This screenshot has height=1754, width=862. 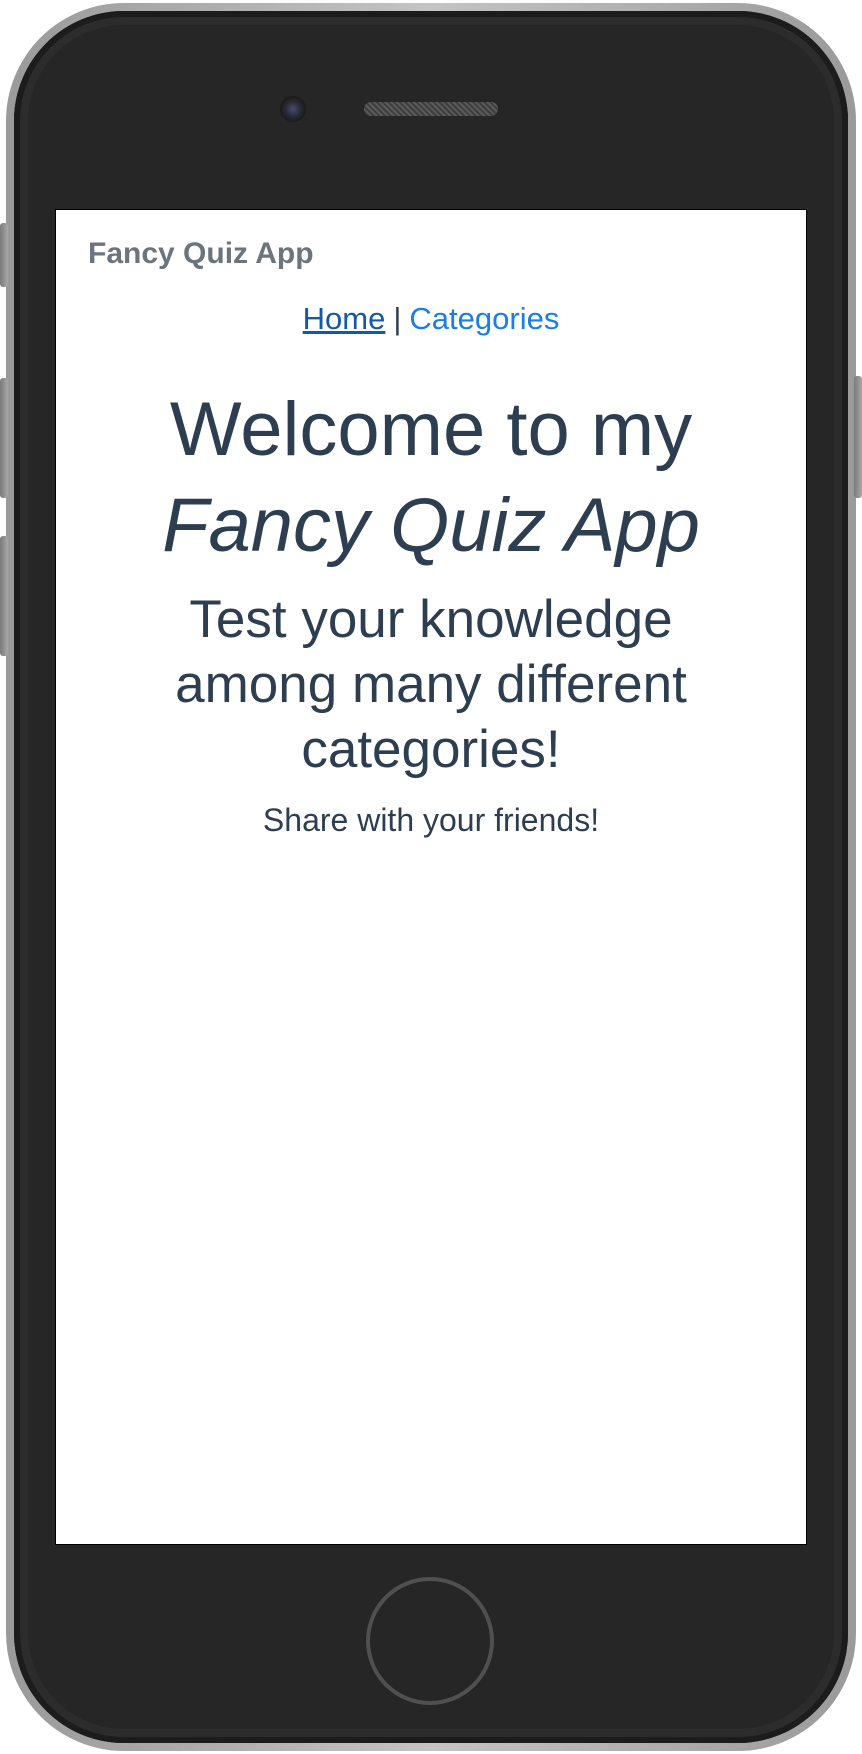 What do you see at coordinates (293, 109) in the screenshot?
I see `front-camera` at bounding box center [293, 109].